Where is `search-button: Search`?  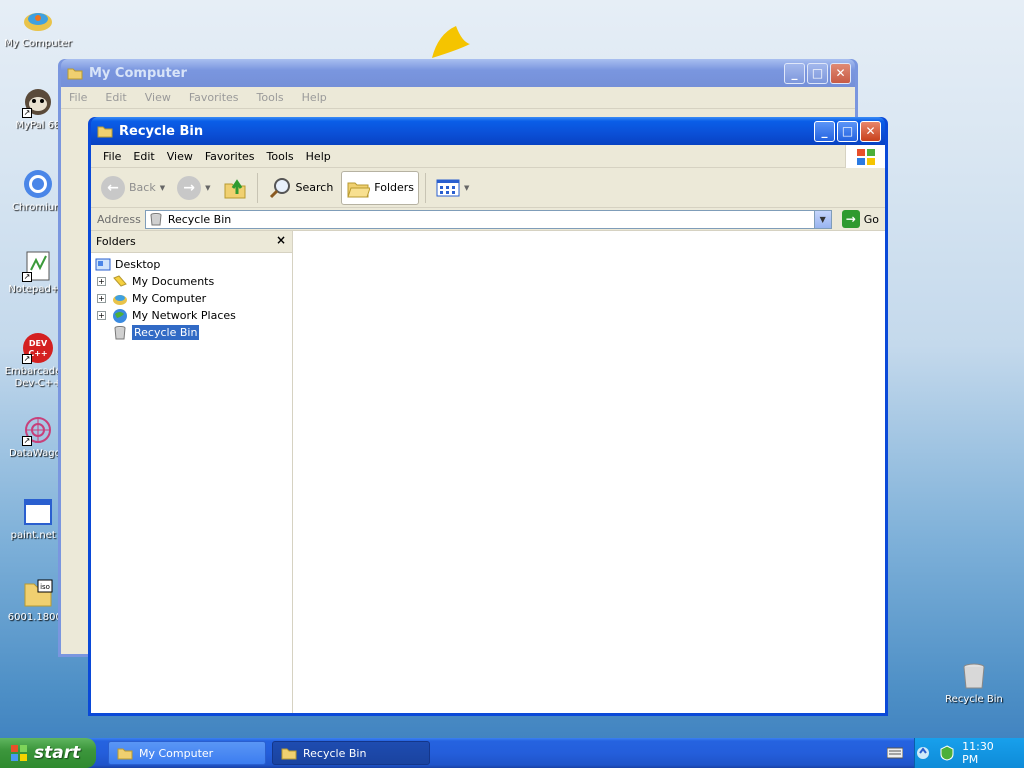 search-button: Search is located at coordinates (301, 188).